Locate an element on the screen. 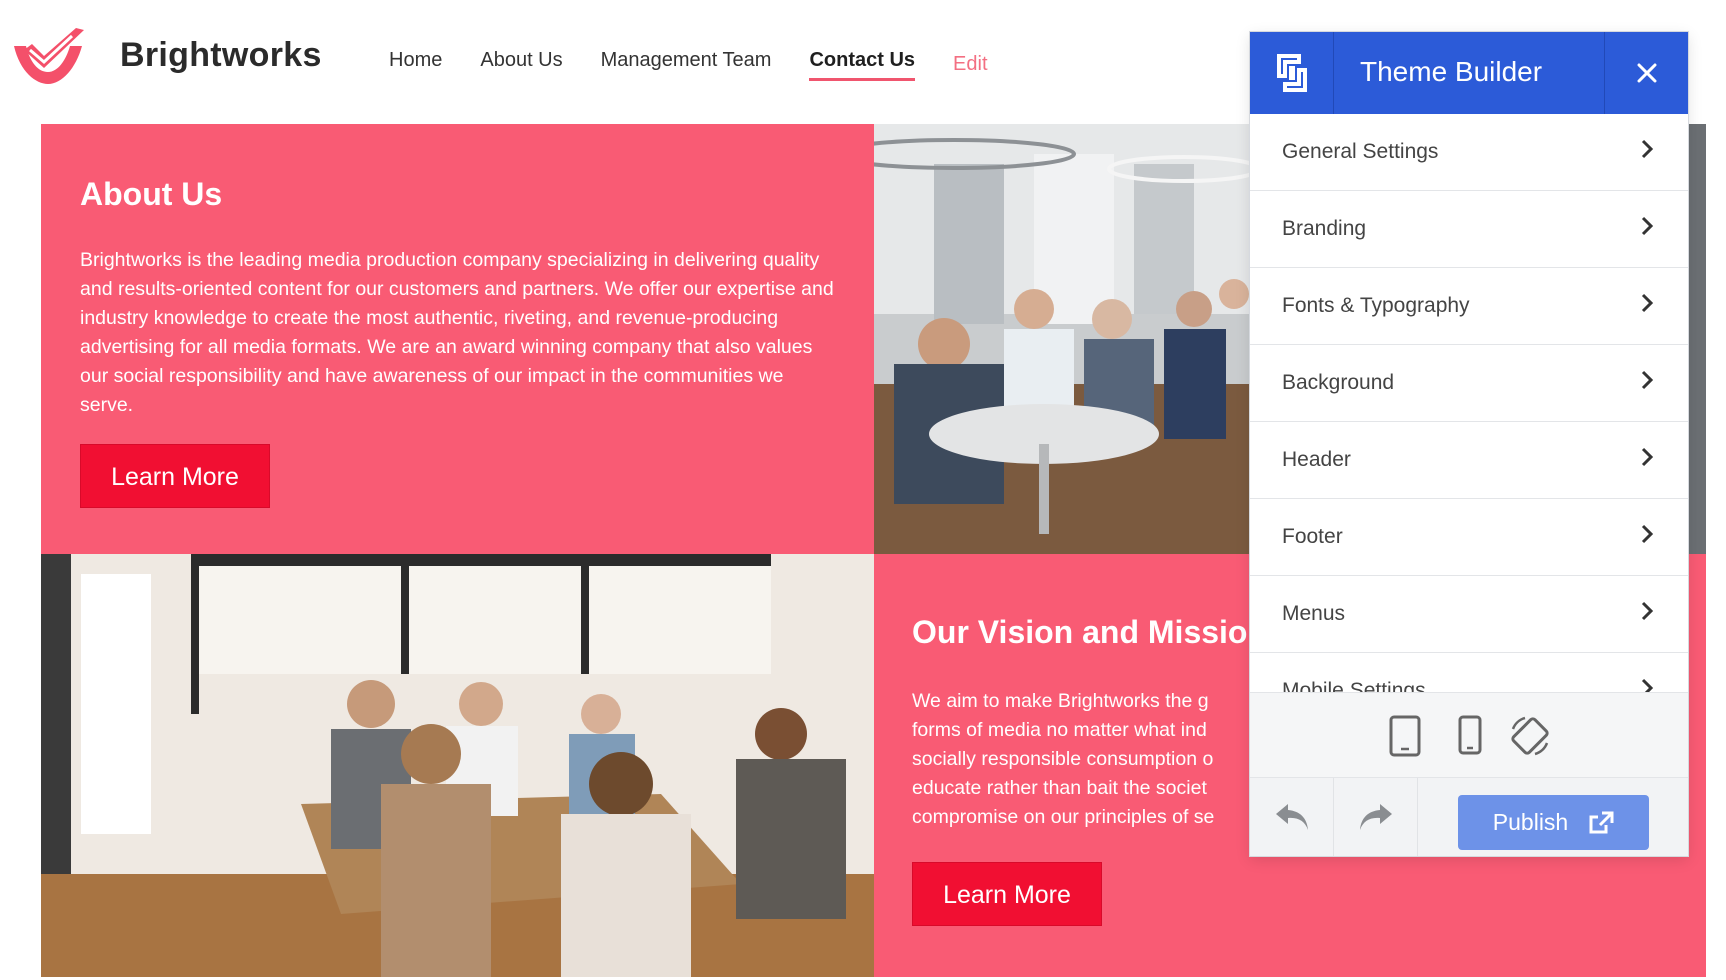  redo-icon is located at coordinates (1376, 817).